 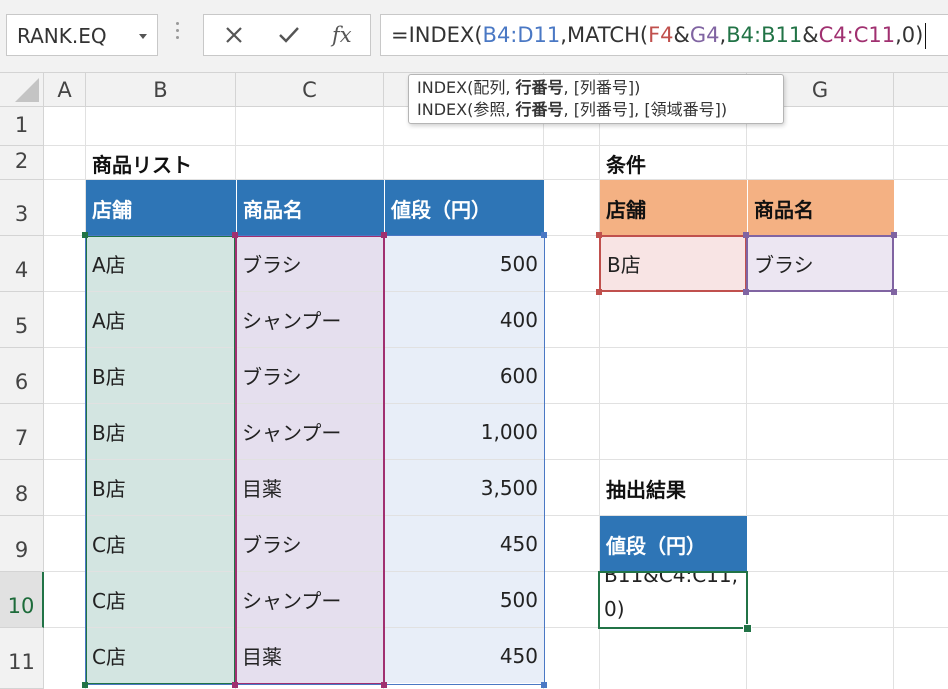 I want to click on result-title: 抽出結果, so click(x=673, y=488).